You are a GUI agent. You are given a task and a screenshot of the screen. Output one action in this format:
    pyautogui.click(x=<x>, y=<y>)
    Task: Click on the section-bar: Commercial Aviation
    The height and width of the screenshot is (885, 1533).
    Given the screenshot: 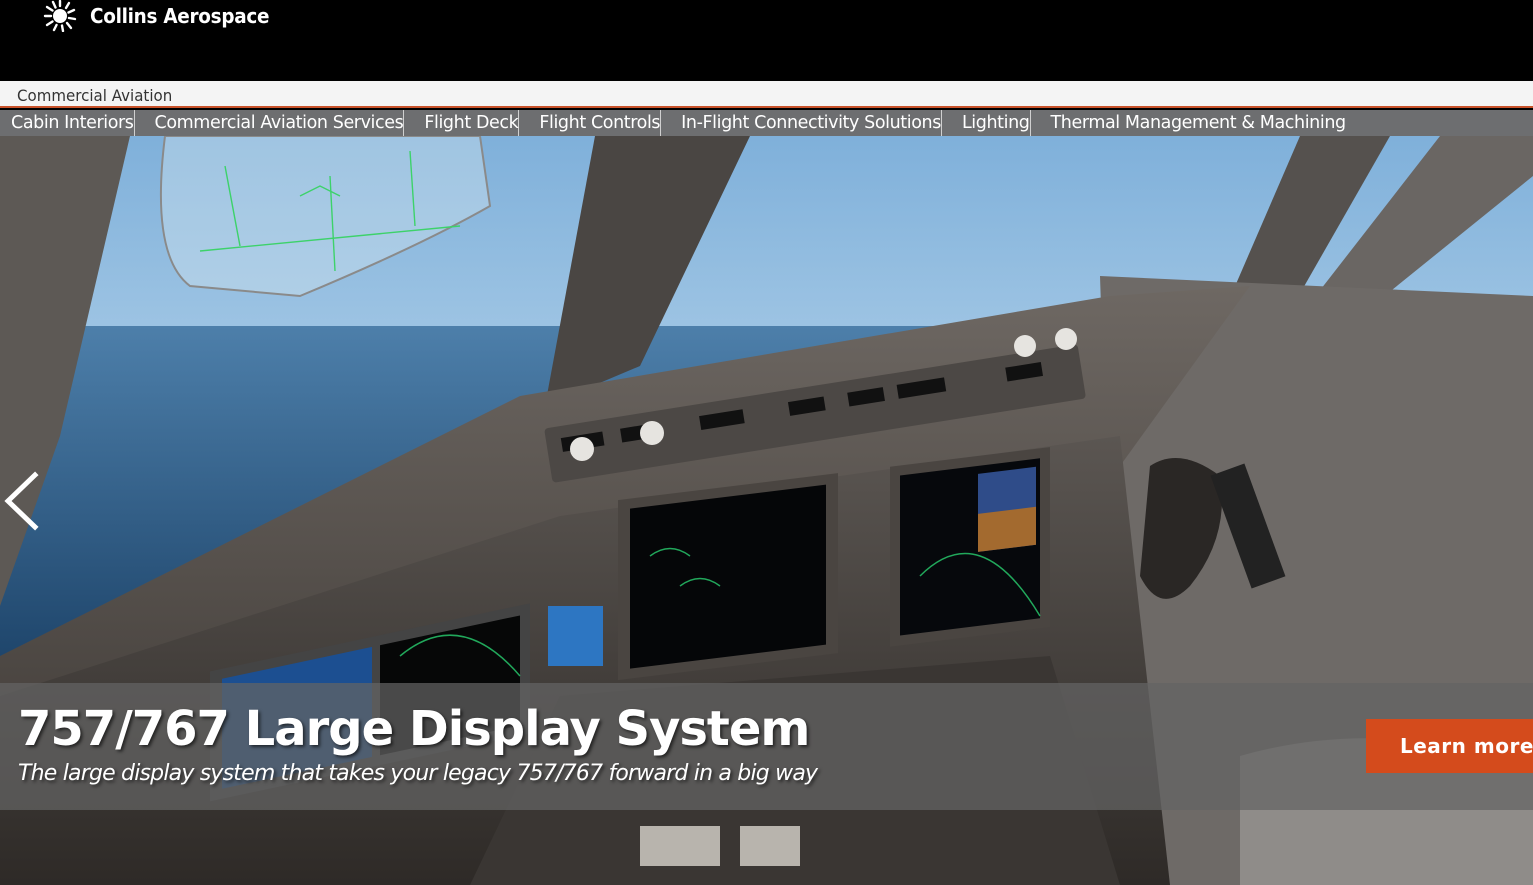 What is the action you would take?
    pyautogui.click(x=766, y=94)
    